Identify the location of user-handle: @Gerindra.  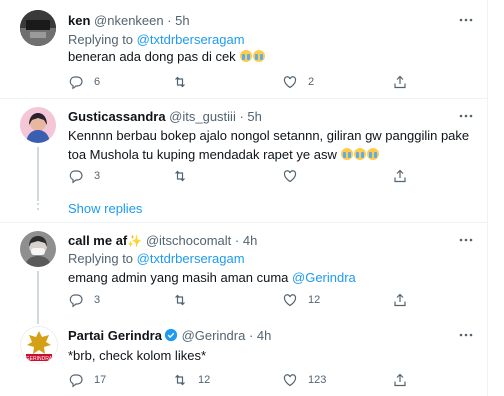
(214, 335).